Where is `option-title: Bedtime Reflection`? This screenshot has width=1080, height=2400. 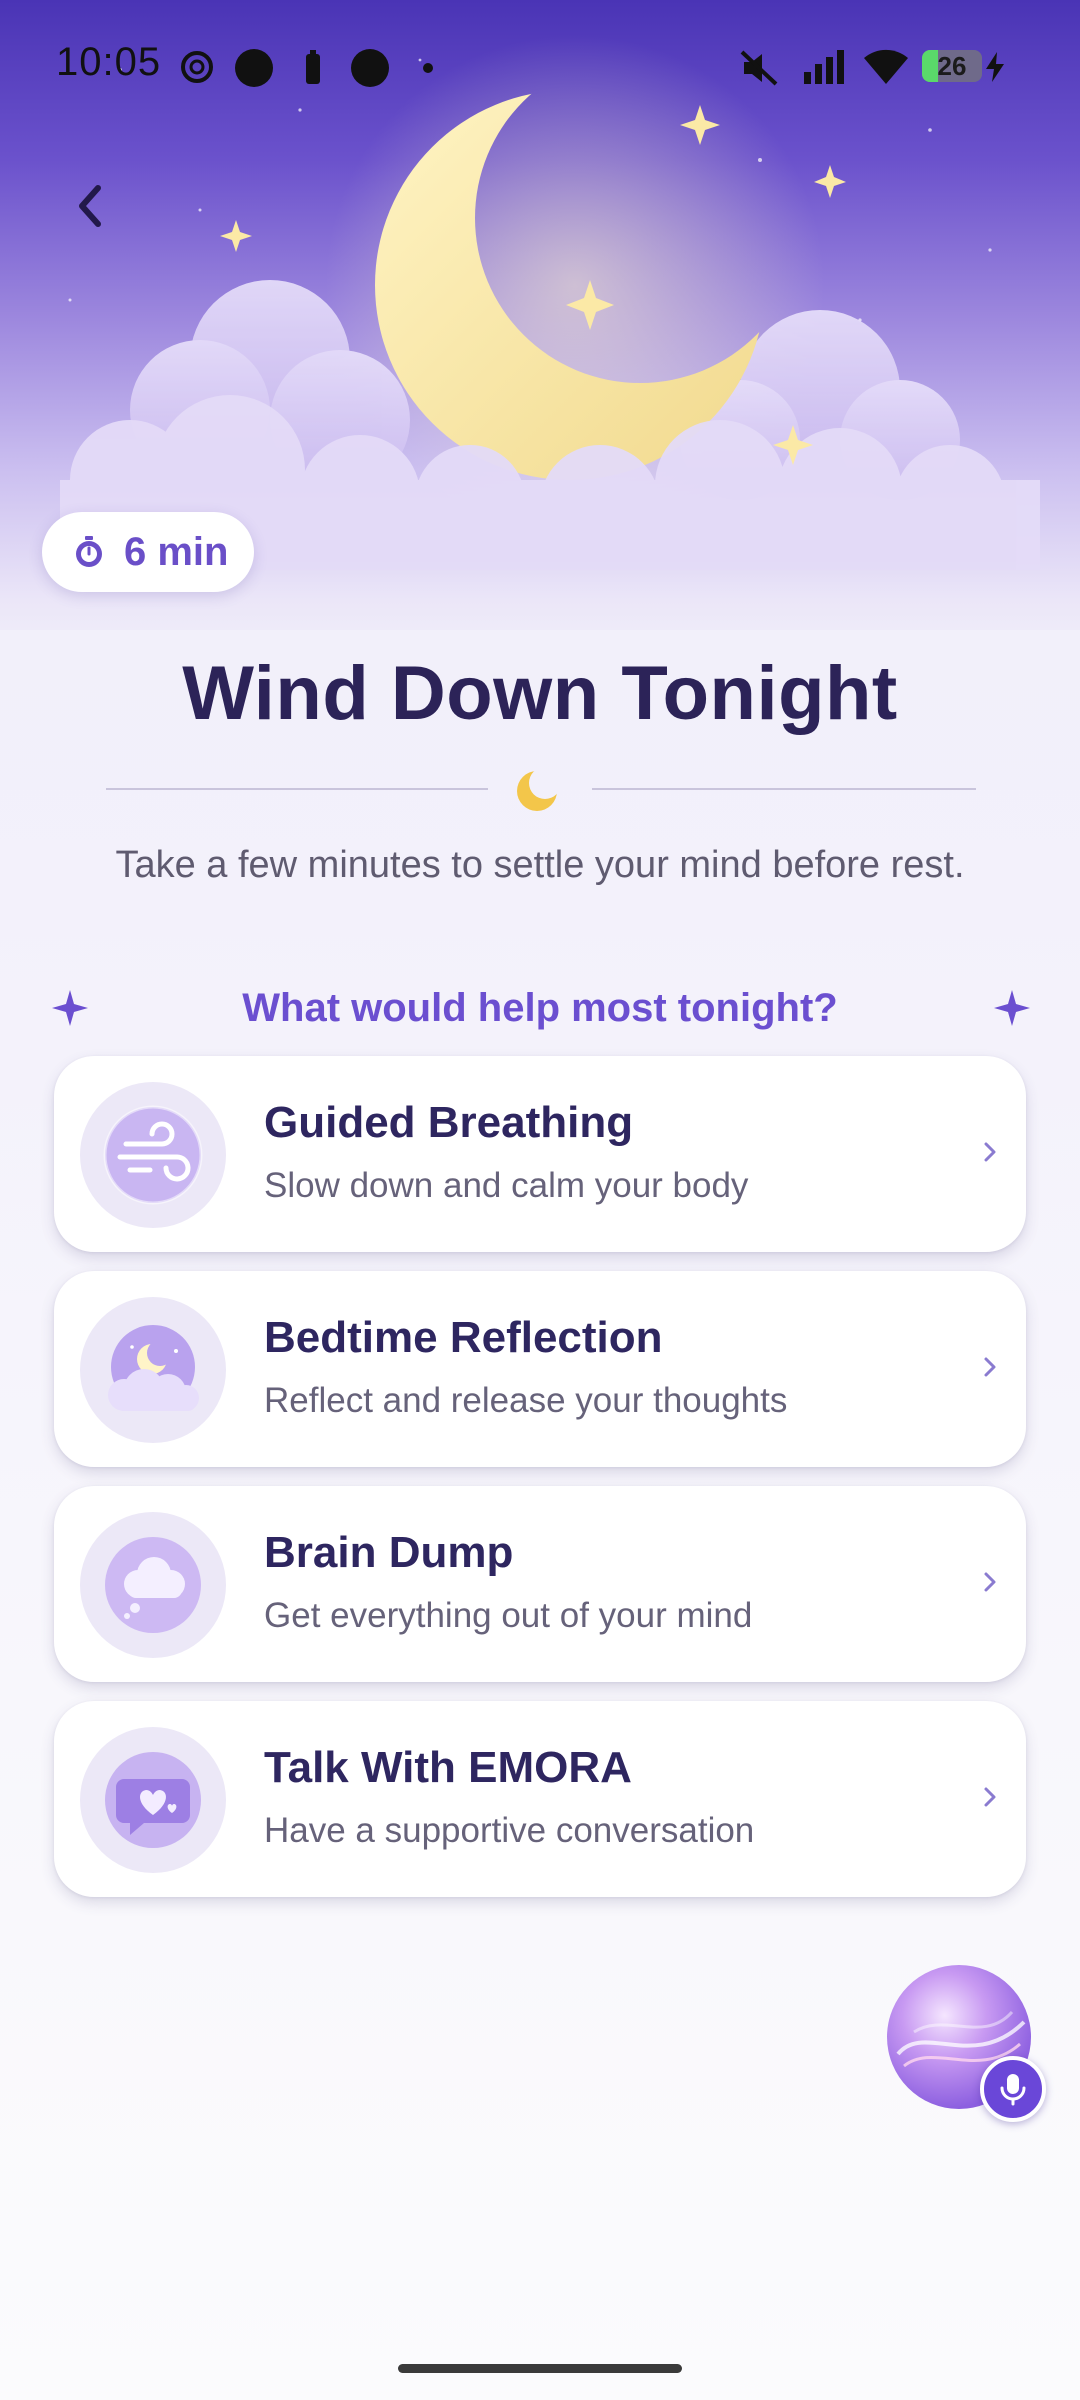
option-title: Bedtime Reflection is located at coordinates (463, 1337).